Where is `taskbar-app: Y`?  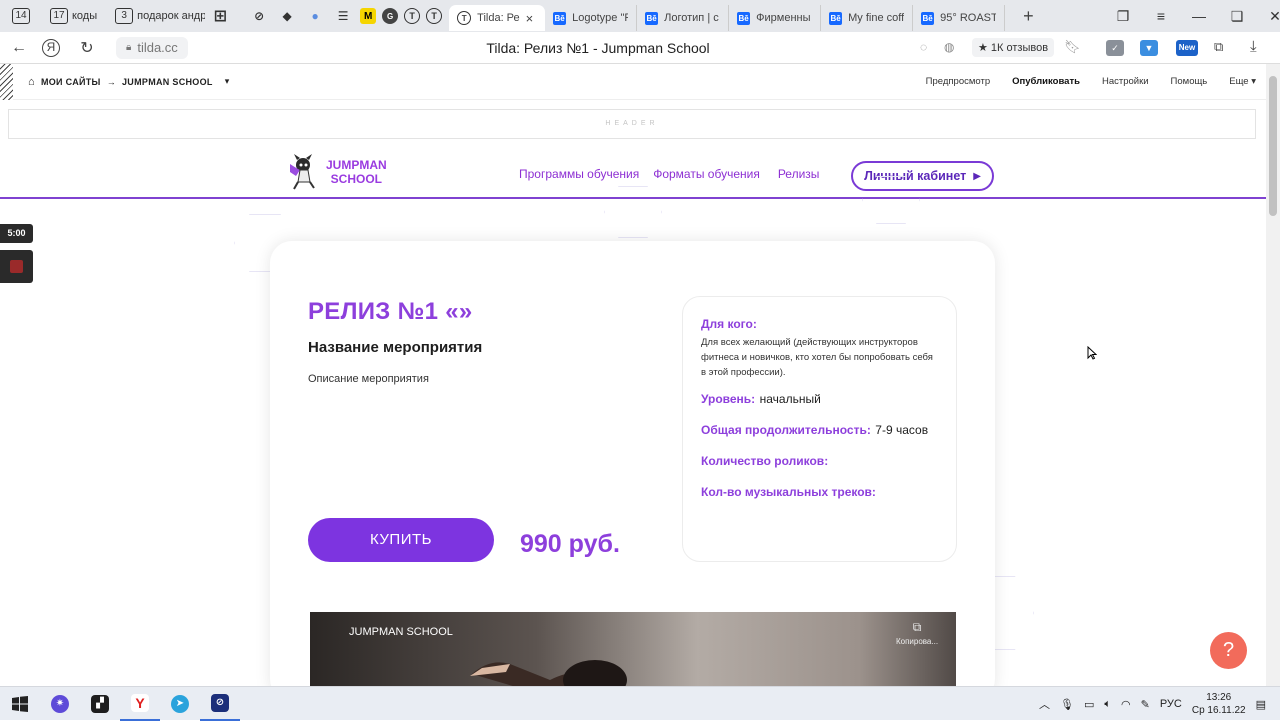 taskbar-app: Y is located at coordinates (140, 704).